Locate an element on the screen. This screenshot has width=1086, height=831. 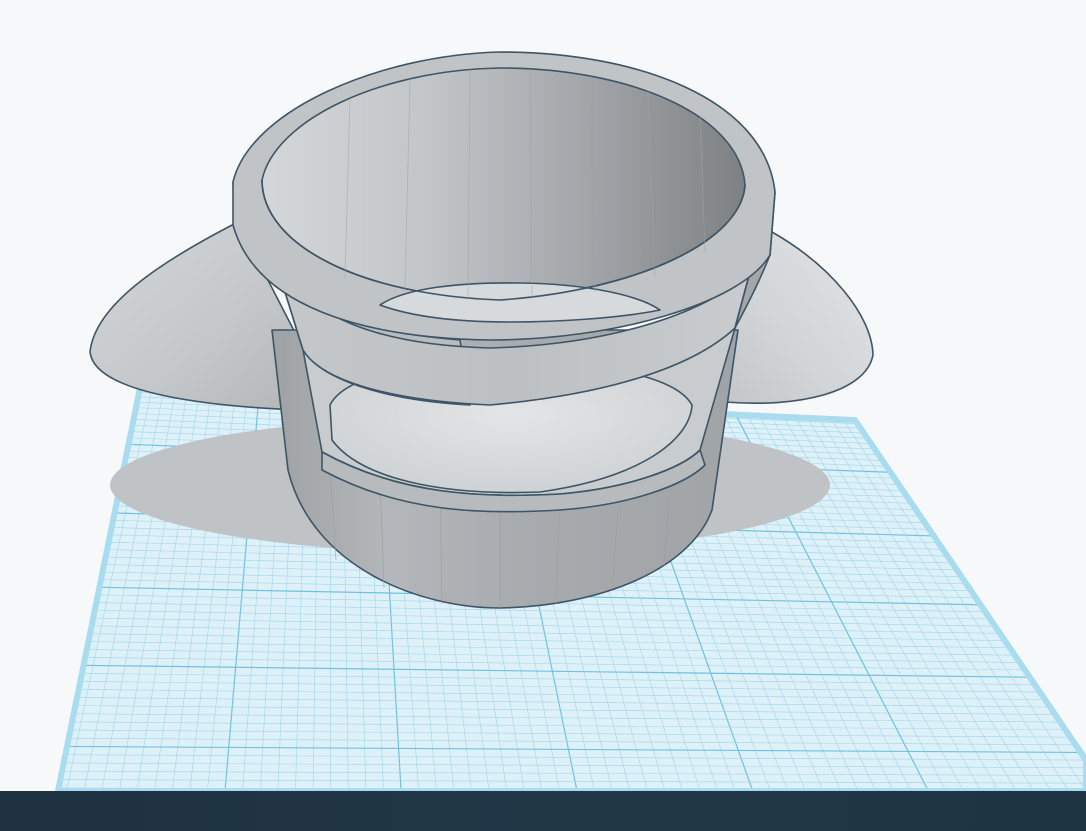
bottom-bar is located at coordinates (543, 811).